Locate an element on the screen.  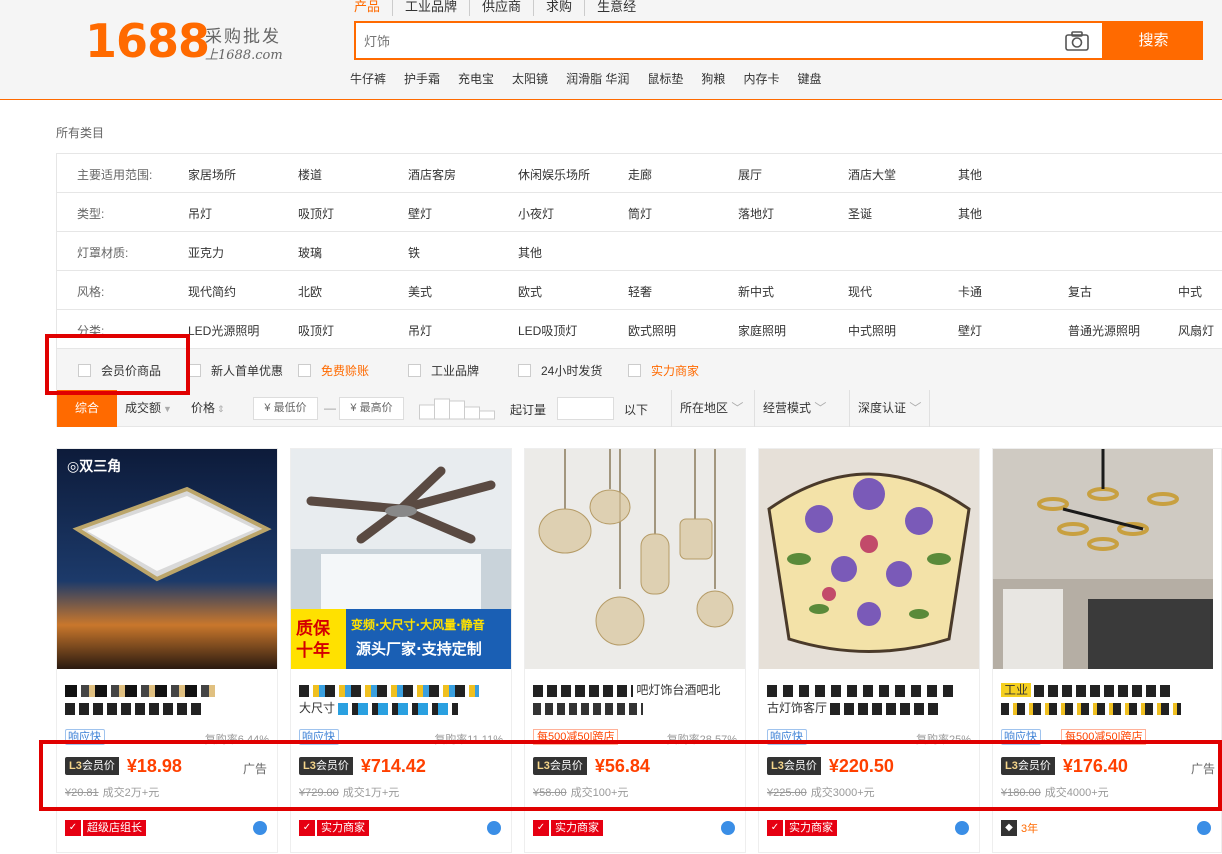
filter-option: 筒灯 is located at coordinates (640, 213).